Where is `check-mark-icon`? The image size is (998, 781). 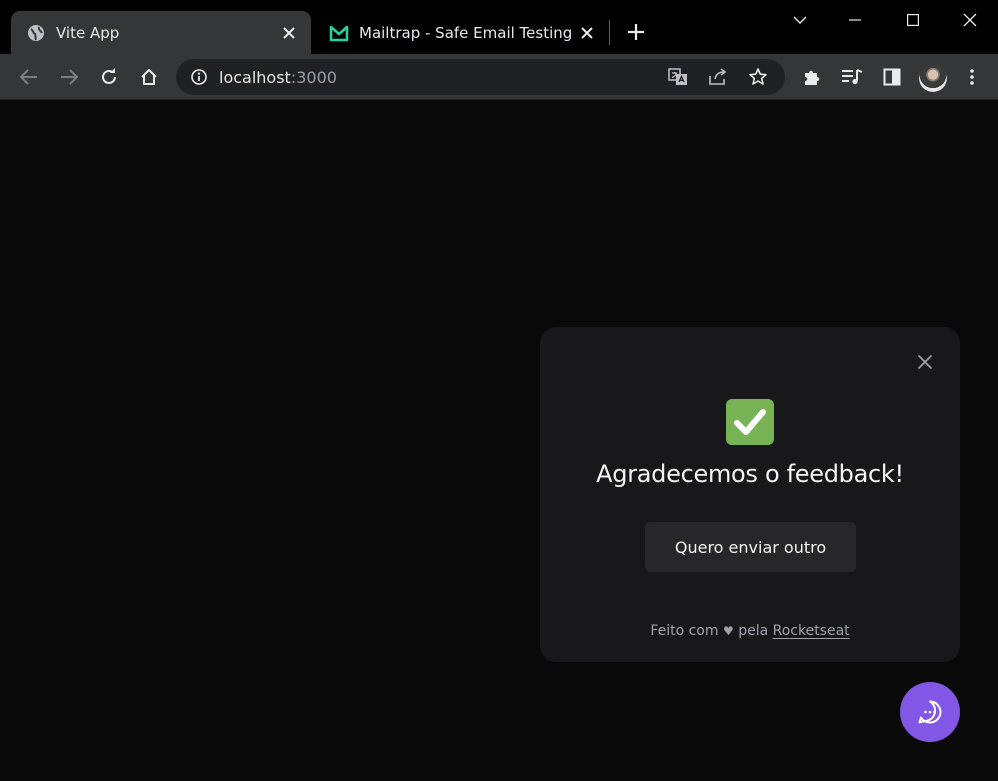 check-mark-icon is located at coordinates (750, 422).